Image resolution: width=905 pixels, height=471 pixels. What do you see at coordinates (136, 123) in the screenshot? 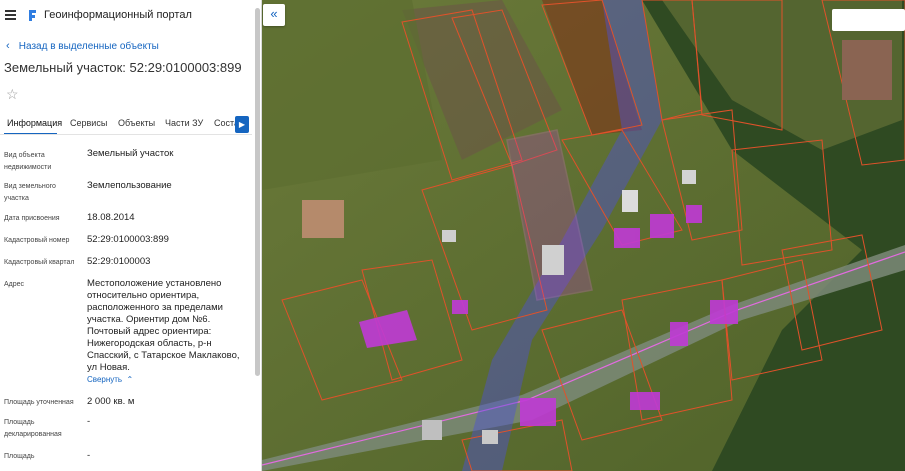
I see `tab-objects: Объекты` at bounding box center [136, 123].